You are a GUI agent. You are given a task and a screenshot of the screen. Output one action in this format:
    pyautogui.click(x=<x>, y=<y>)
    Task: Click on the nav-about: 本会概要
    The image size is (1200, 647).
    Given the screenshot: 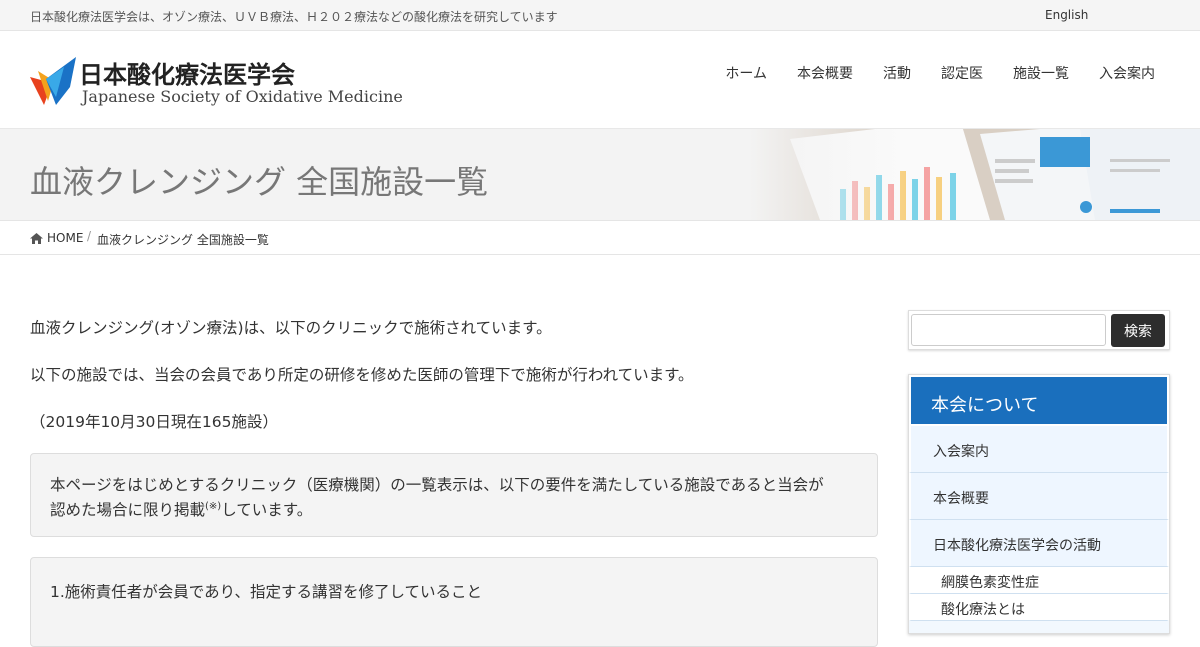 What is the action you would take?
    pyautogui.click(x=825, y=73)
    